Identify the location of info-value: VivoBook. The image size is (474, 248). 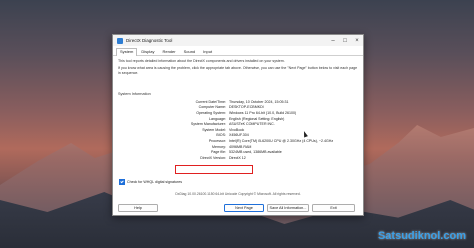
(237, 129).